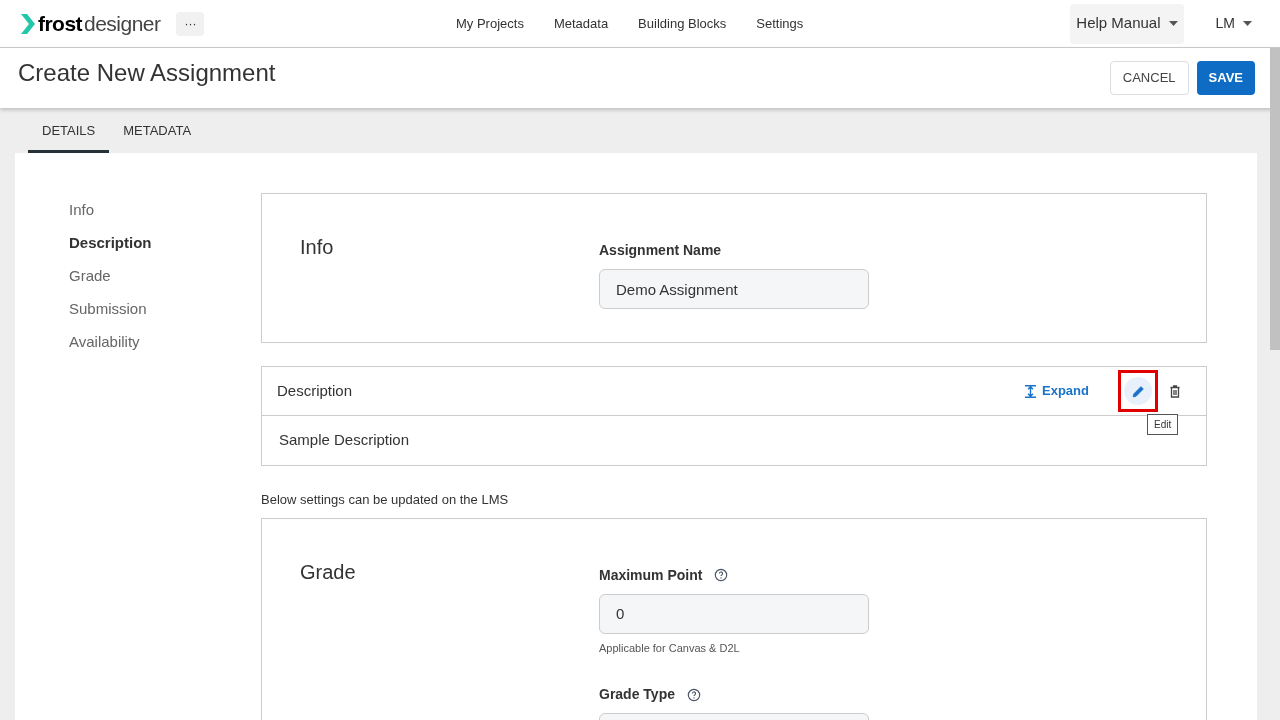 This screenshot has height=720, width=1280. I want to click on tab: METADATA, so click(157, 130).